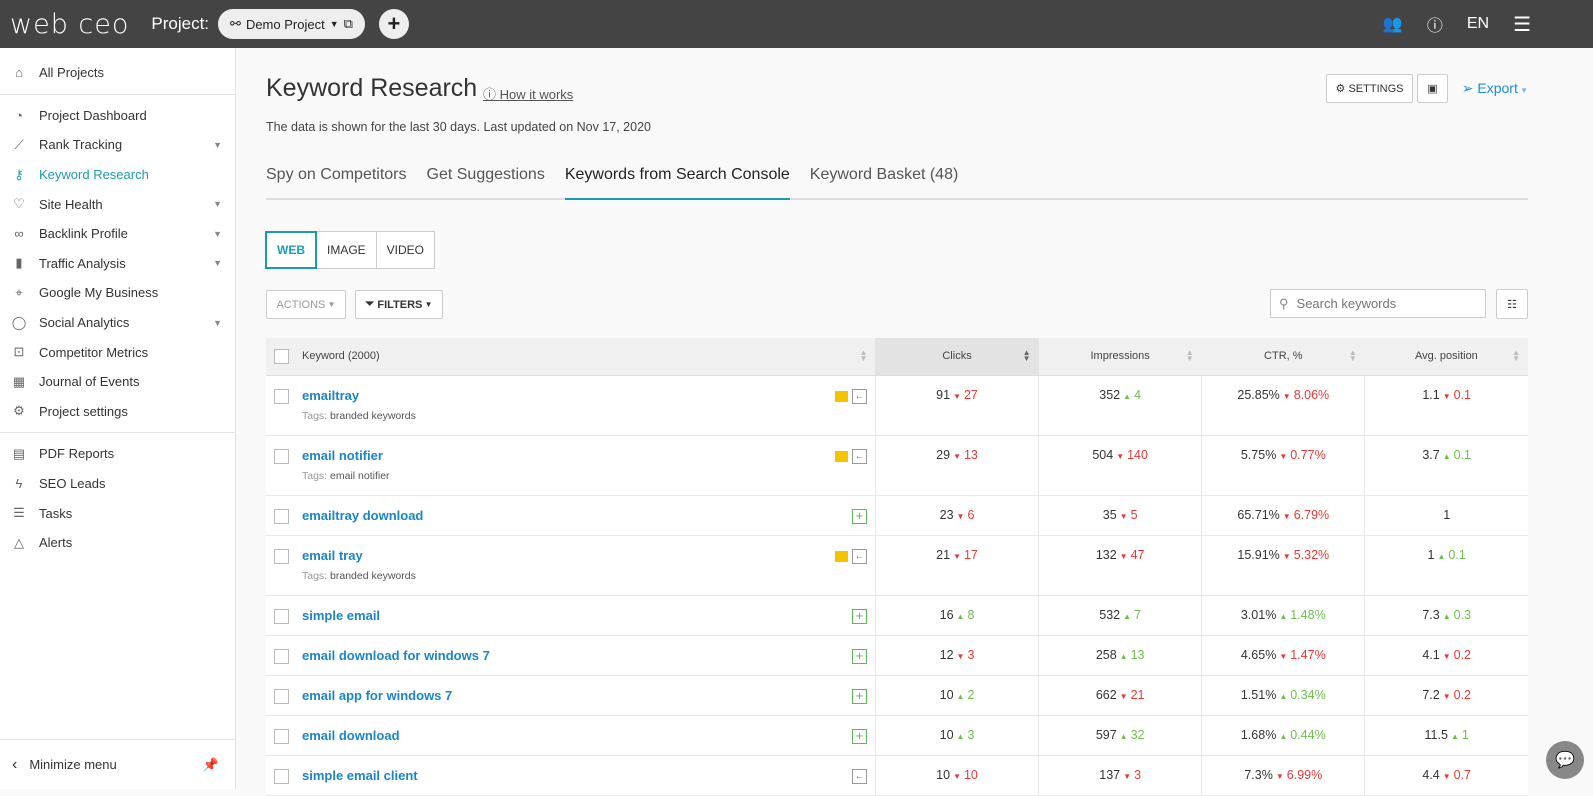 The image size is (1593, 796). What do you see at coordinates (69, 24) in the screenshot?
I see `logo: web ceo` at bounding box center [69, 24].